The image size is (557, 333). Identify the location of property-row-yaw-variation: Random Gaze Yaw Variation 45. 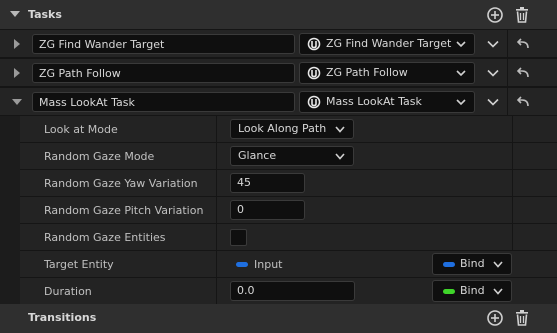
(288, 183).